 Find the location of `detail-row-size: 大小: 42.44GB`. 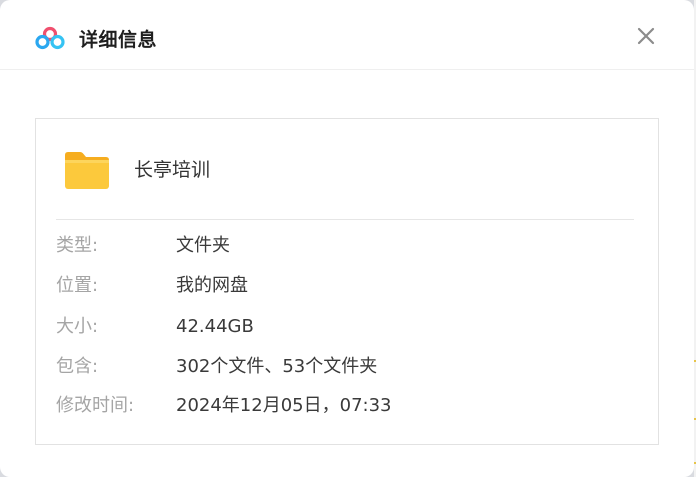

detail-row-size: 大小: 42.44GB is located at coordinates (346, 327).